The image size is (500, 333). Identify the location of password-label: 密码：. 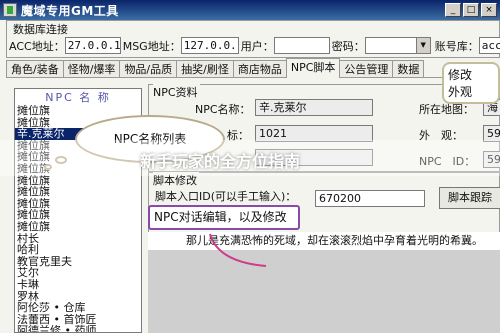
(348, 46).